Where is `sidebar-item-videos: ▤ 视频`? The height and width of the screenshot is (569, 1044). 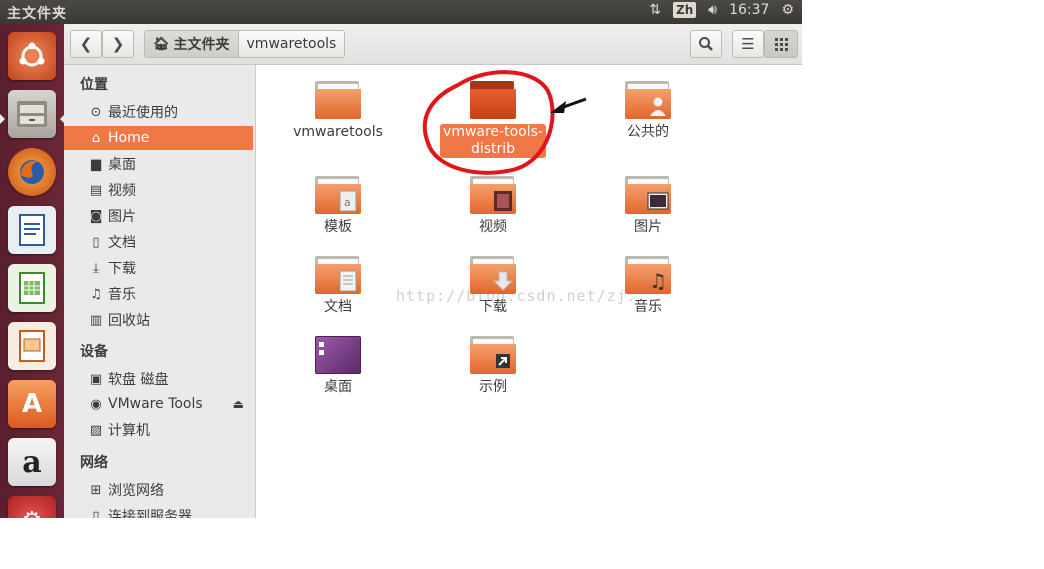 sidebar-item-videos: ▤ 视频 is located at coordinates (158, 190).